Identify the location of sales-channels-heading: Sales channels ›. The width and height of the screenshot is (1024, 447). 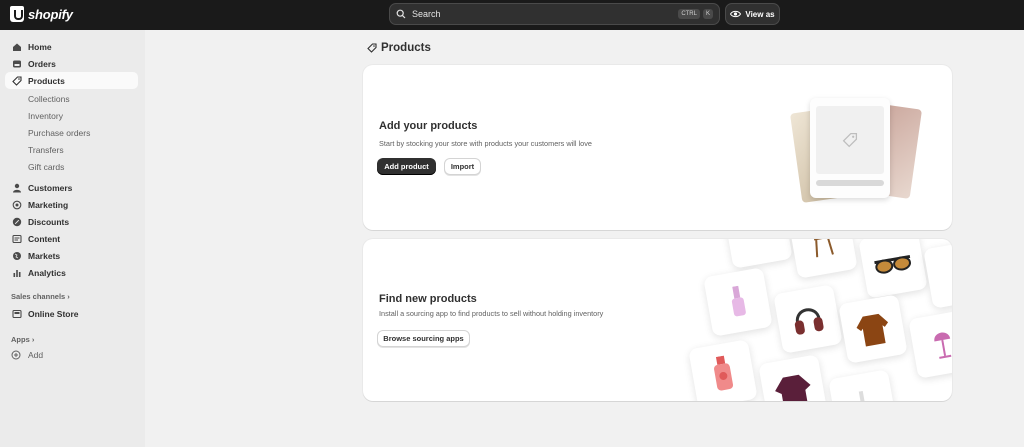
(40, 296).